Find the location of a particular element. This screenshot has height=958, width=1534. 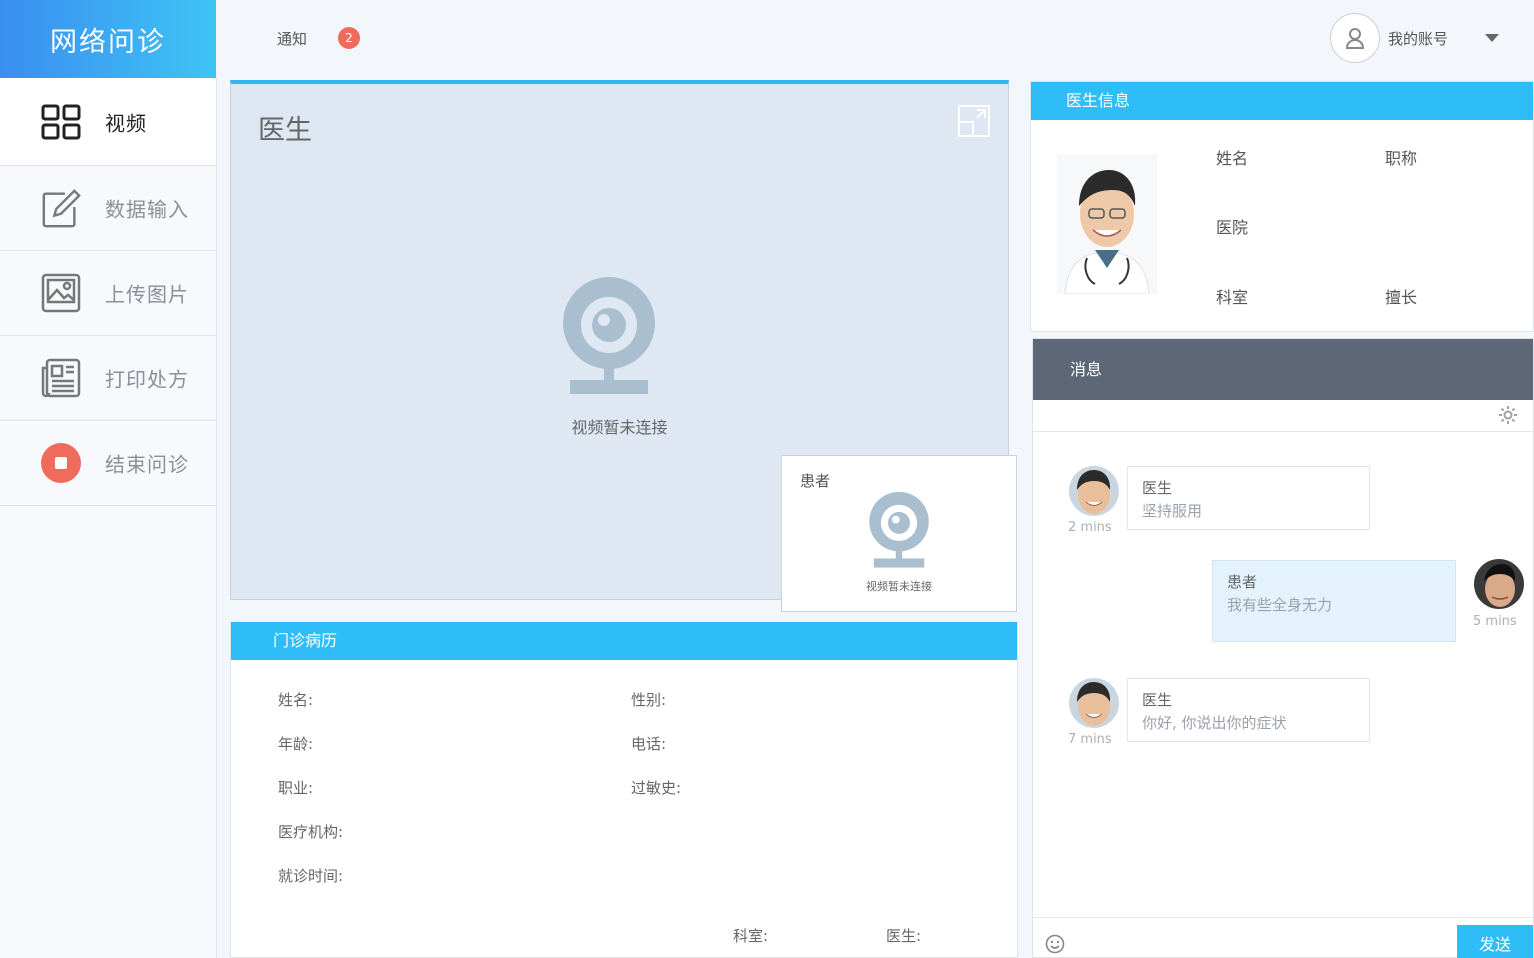

message-text: 坚持服用 is located at coordinates (1172, 511).